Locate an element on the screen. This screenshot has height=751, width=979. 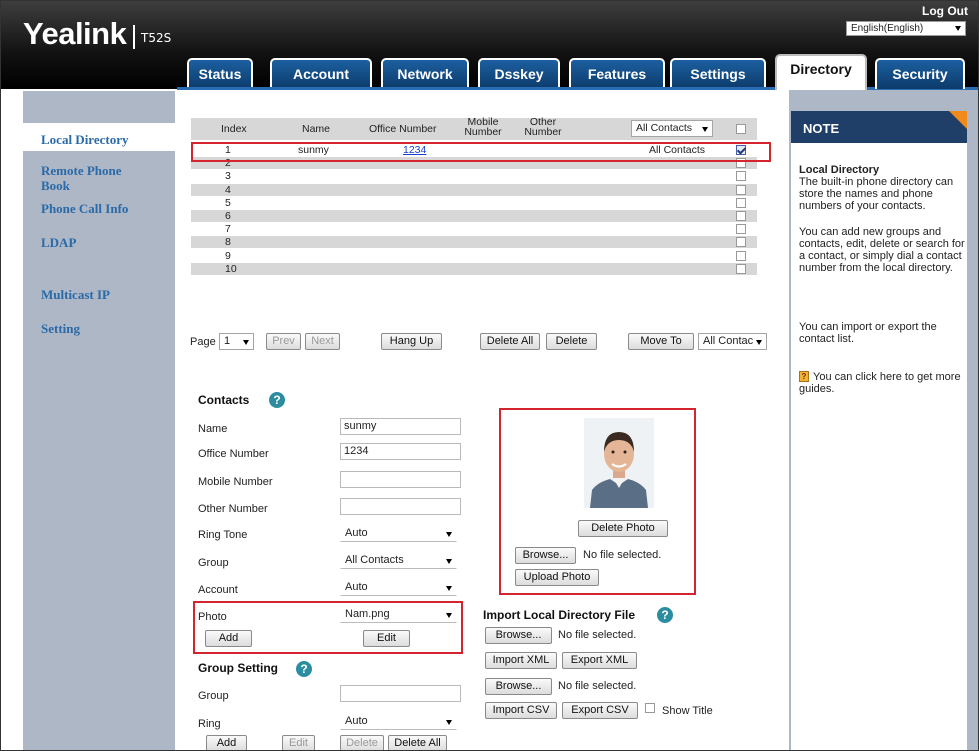
delete-all-button: Delete All is located at coordinates (510, 341).